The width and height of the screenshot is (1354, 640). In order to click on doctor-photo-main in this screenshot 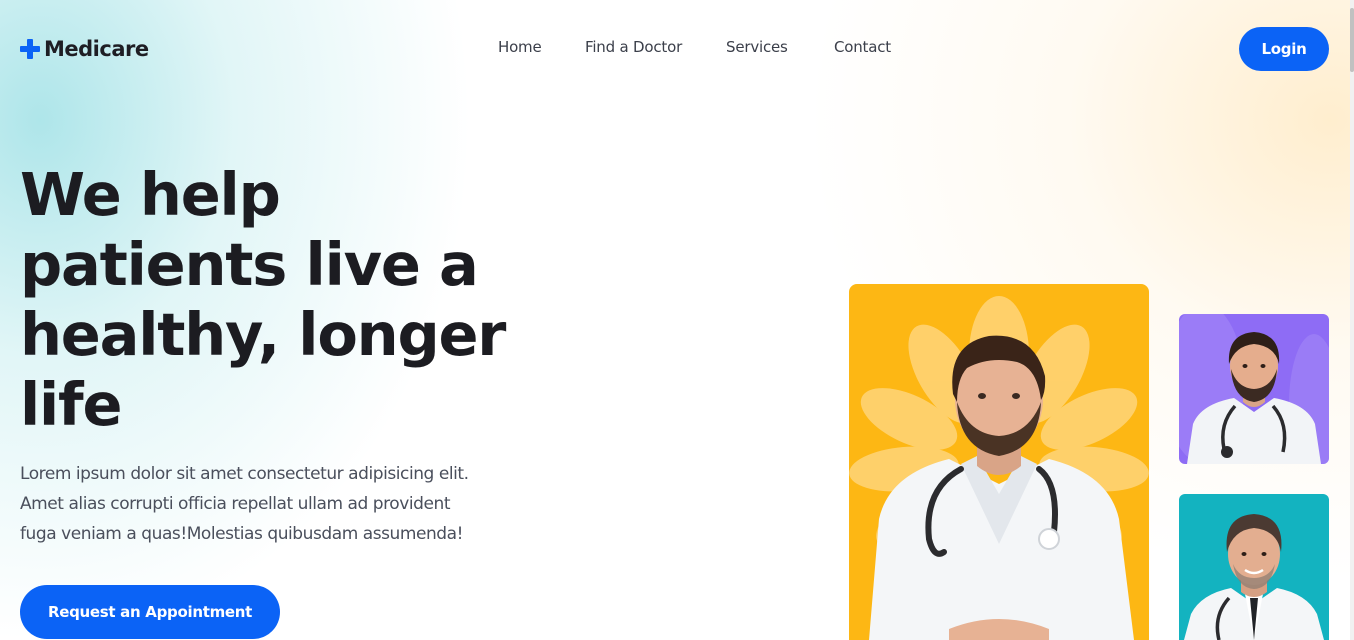, I will do `click(999, 462)`.